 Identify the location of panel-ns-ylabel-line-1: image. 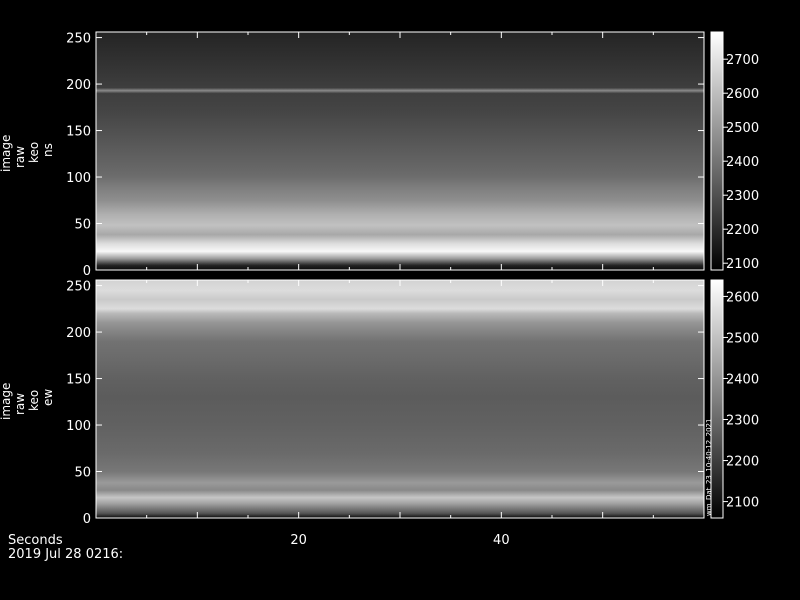
(6, 153).